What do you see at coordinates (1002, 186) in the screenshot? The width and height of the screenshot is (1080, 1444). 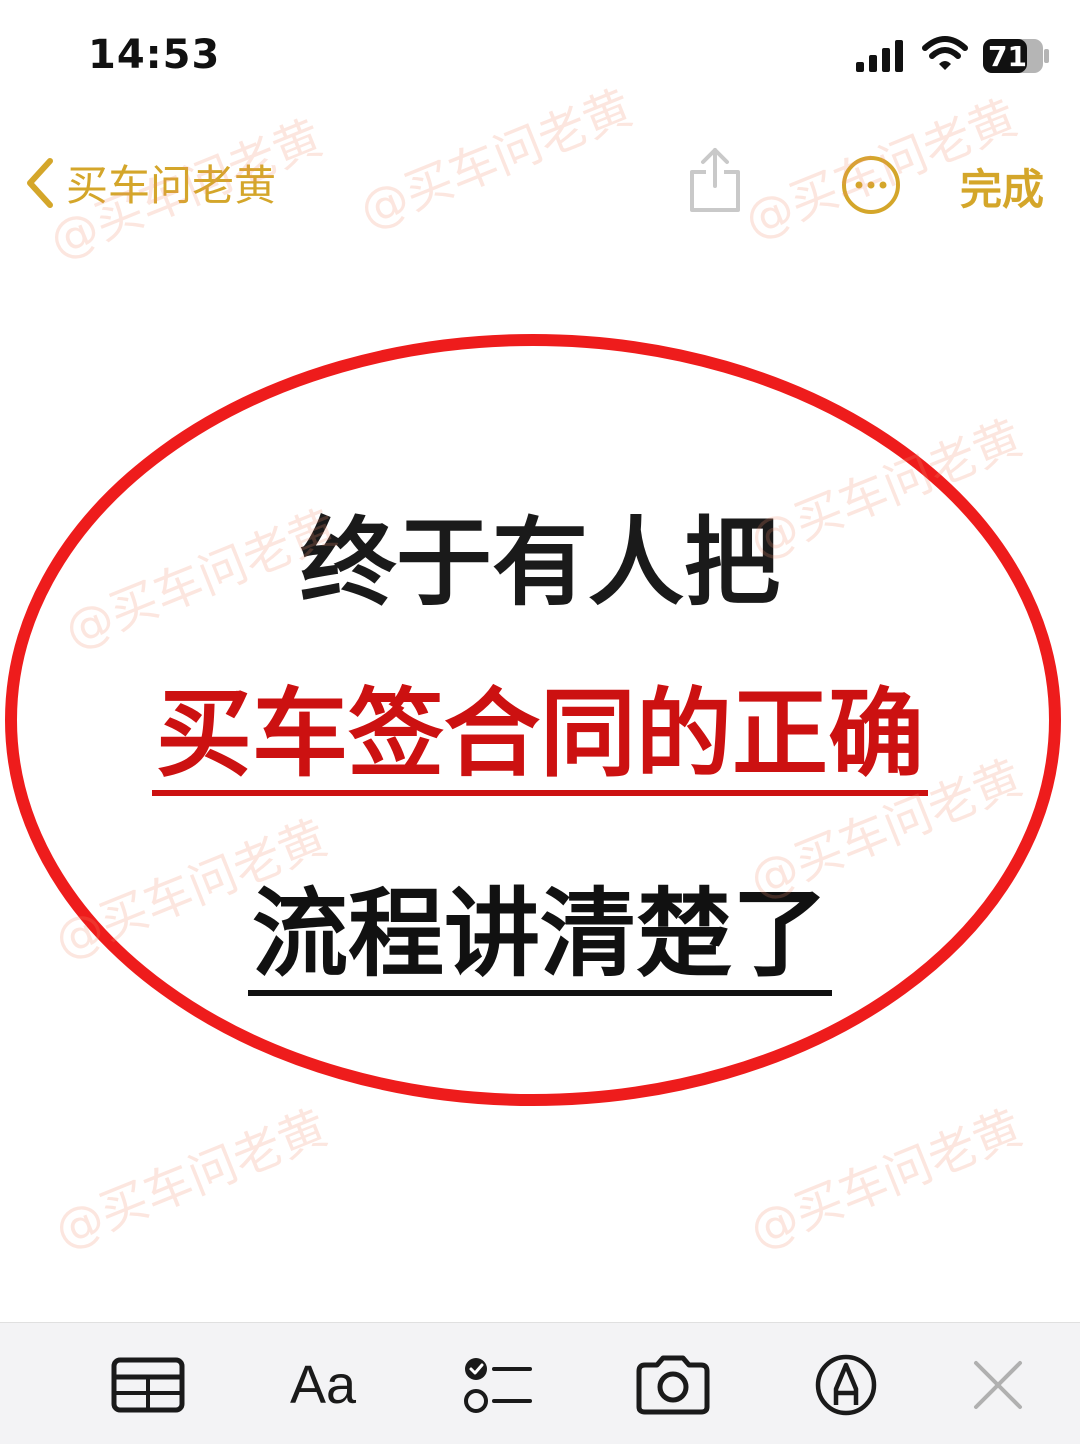 I see `done-button: 完成` at bounding box center [1002, 186].